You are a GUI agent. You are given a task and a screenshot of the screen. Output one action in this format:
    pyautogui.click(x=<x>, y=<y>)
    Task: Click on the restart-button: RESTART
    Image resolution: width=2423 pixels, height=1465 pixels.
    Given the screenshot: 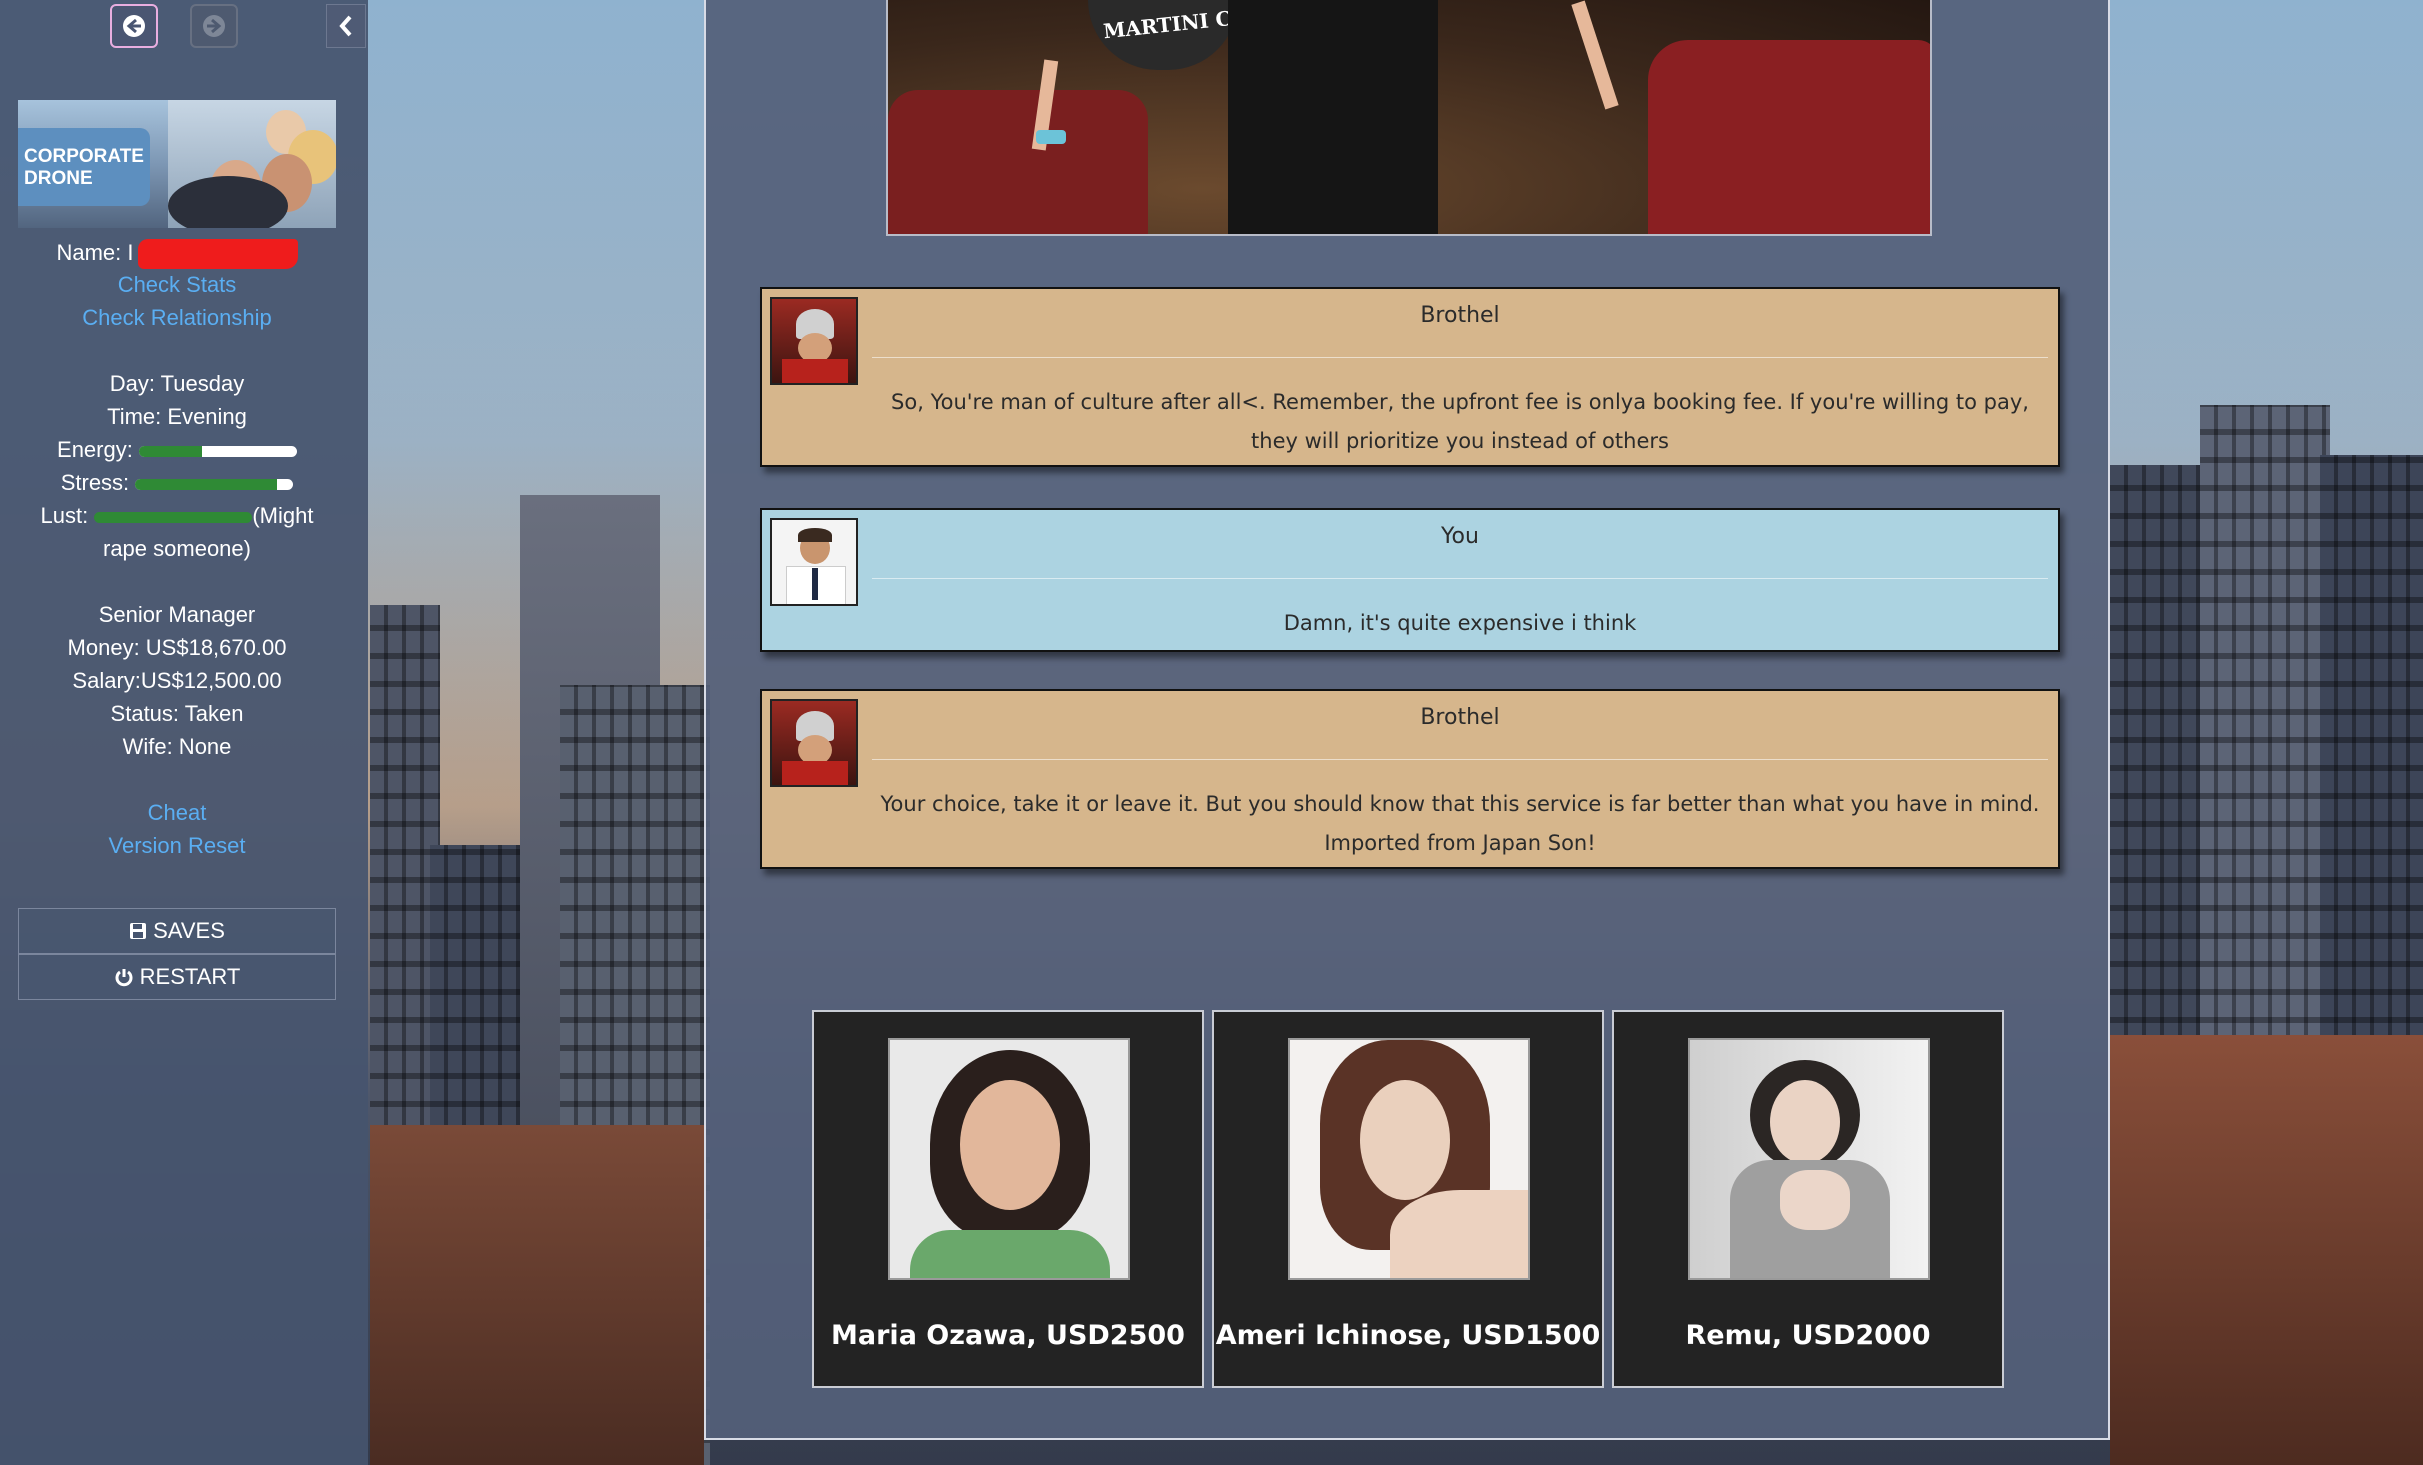 What is the action you would take?
    pyautogui.click(x=177, y=977)
    